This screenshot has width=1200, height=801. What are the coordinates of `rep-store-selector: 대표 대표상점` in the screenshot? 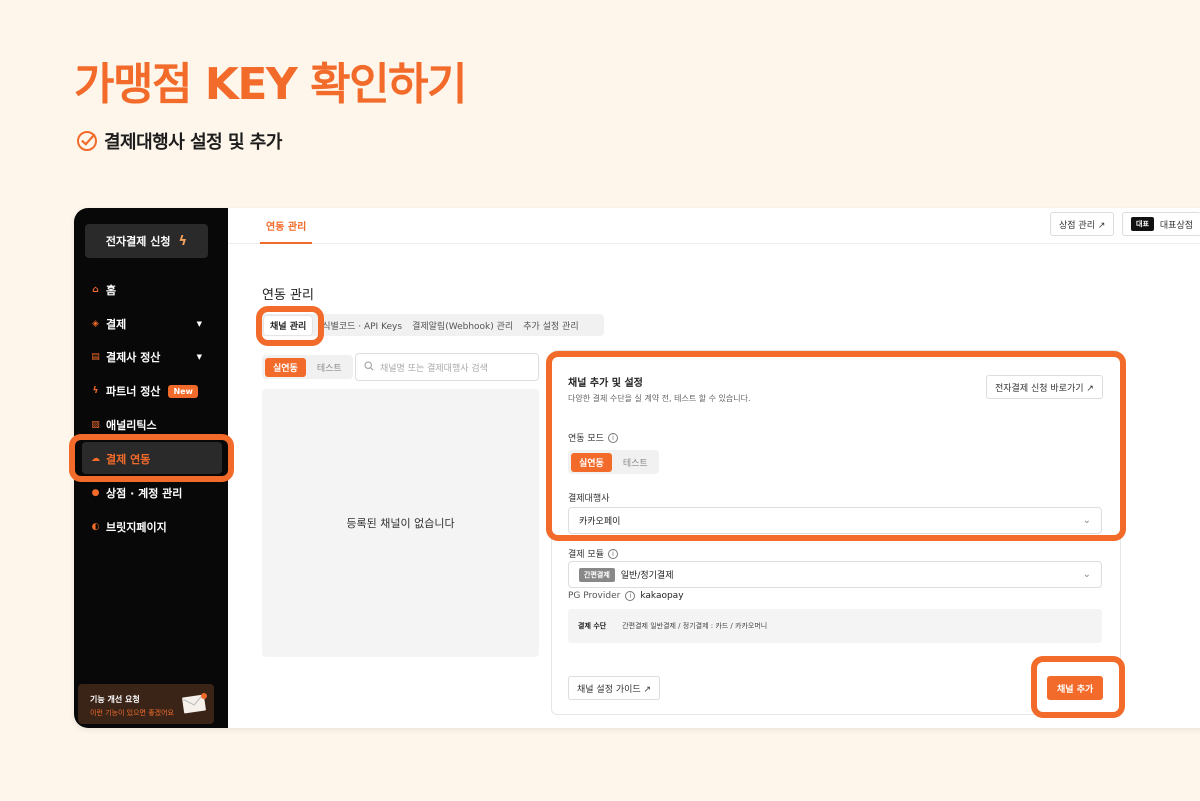 It's located at (1161, 224).